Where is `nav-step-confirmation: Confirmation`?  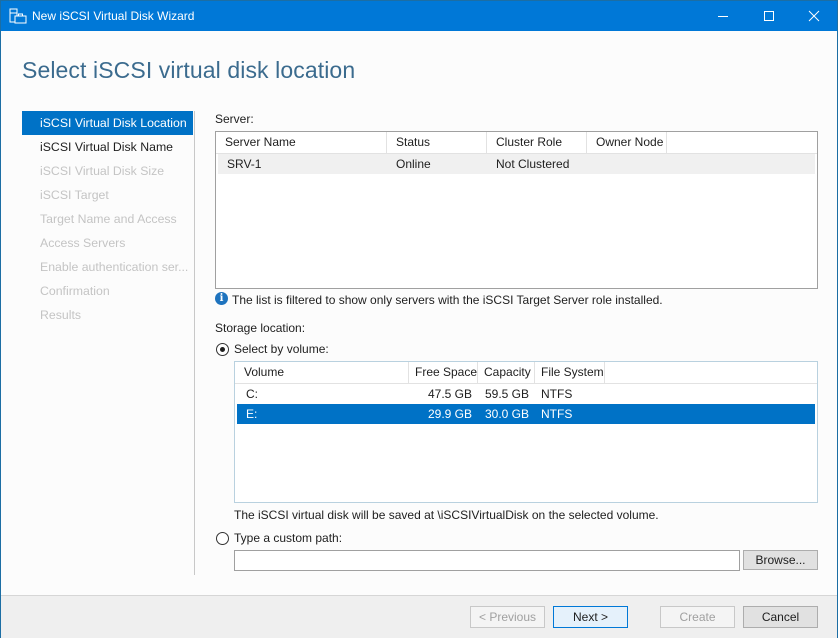 nav-step-confirmation: Confirmation is located at coordinates (75, 291).